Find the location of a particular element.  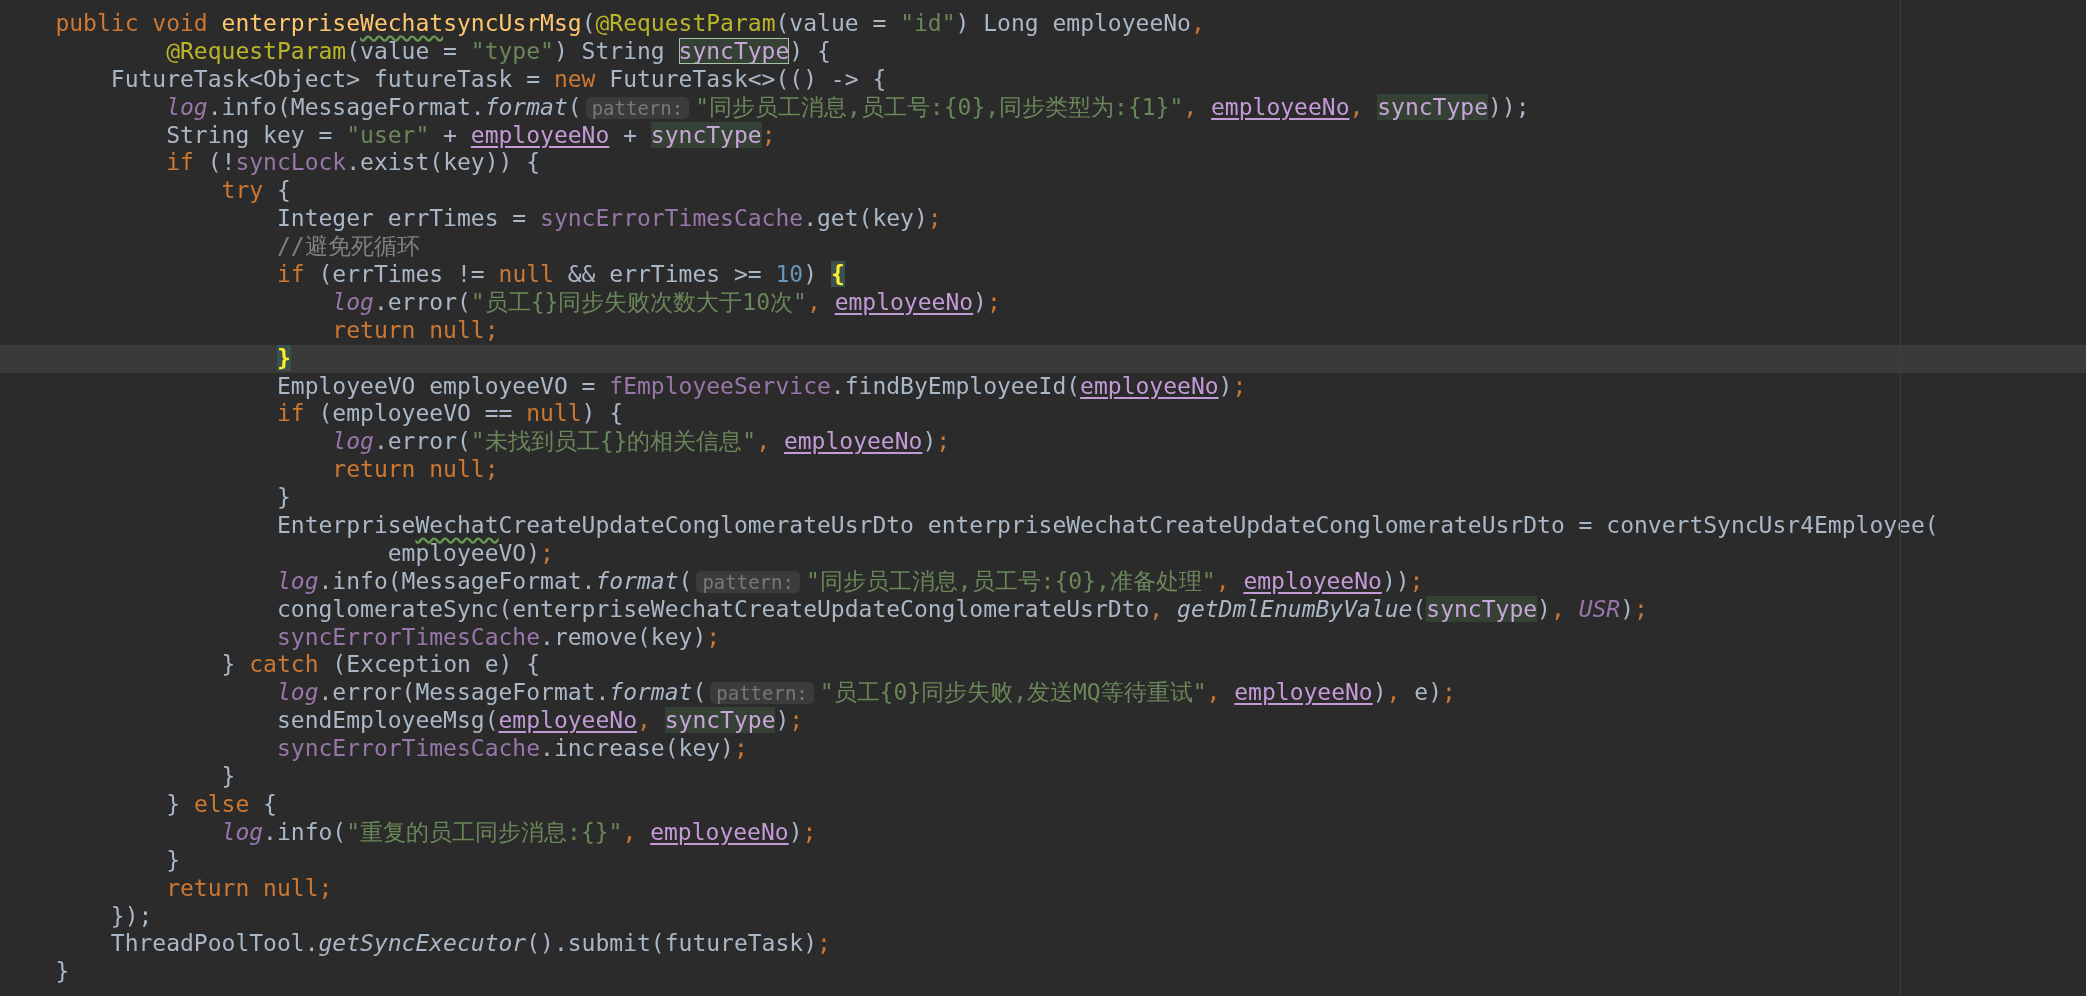

code-text: log.error("员工{}同步失败次数大于10次", employeeNo); is located at coordinates (666, 302).